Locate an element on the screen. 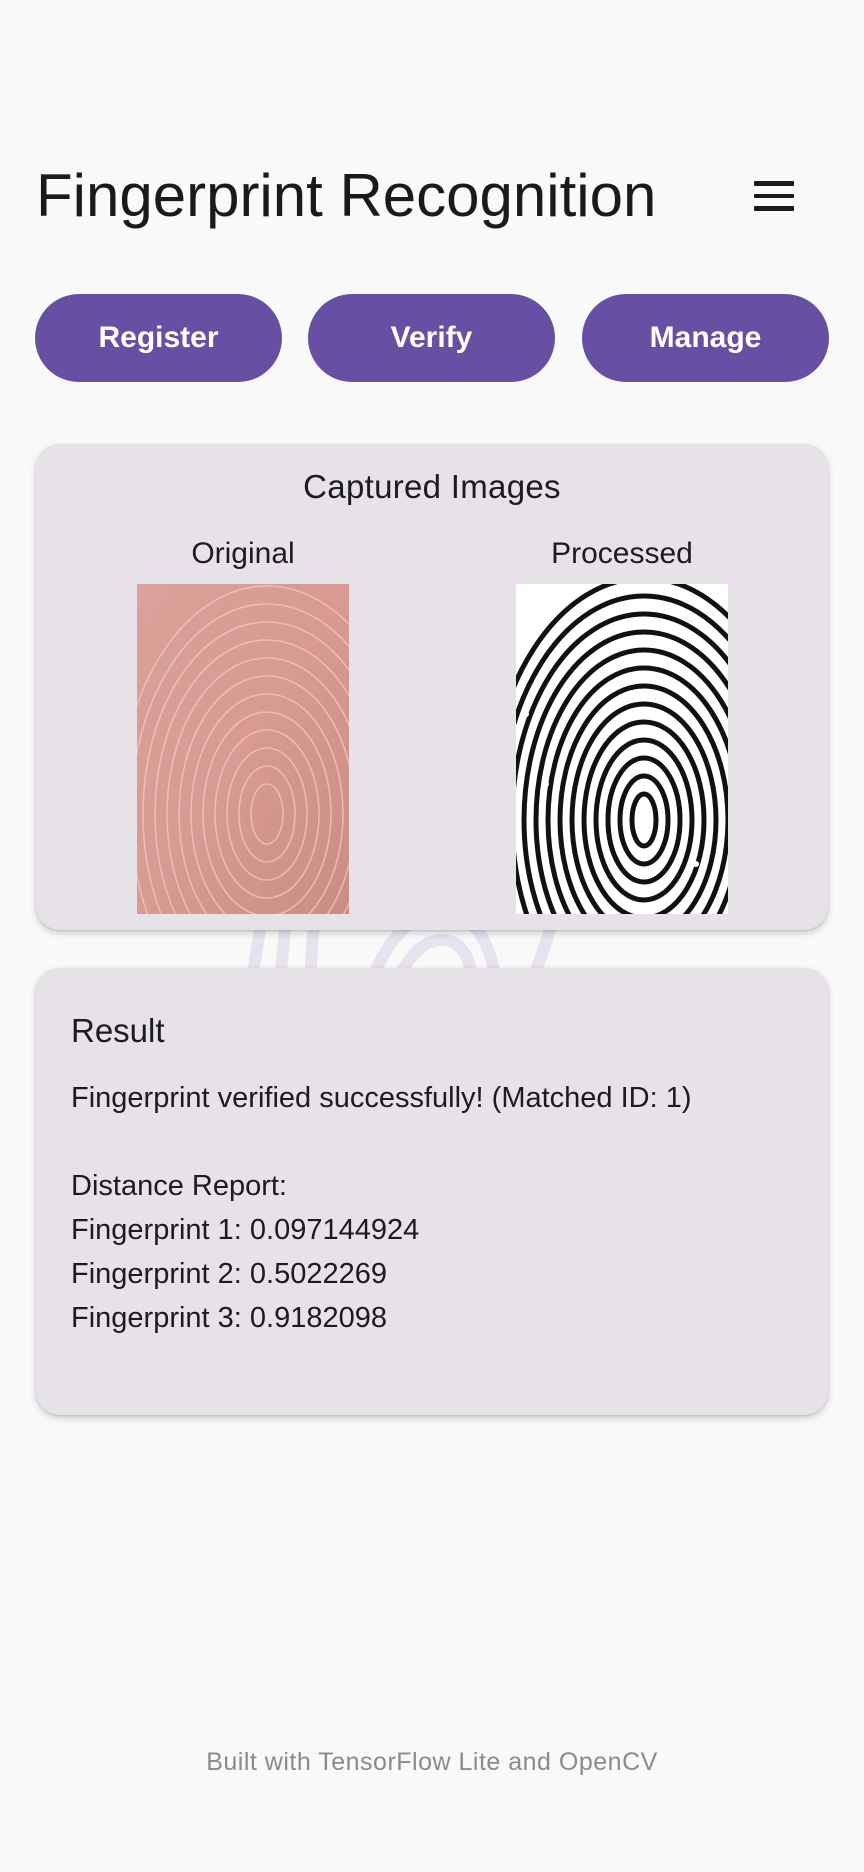 This screenshot has width=864, height=1872. result-title: Result is located at coordinates (118, 1030).